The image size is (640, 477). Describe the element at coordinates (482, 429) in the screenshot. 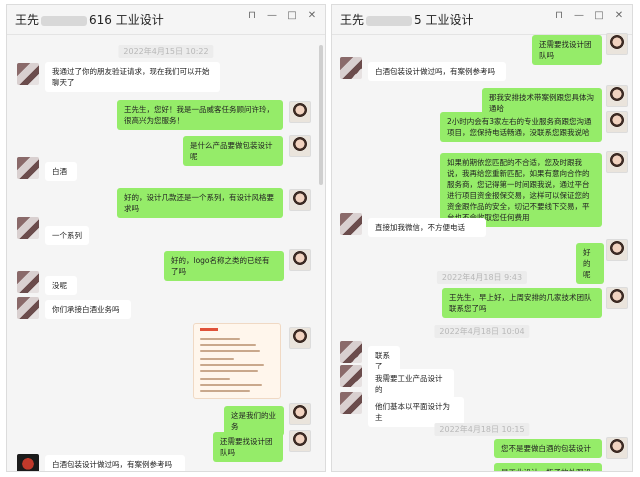

I see `timestamp: 2022年4月18日 10:15` at that location.